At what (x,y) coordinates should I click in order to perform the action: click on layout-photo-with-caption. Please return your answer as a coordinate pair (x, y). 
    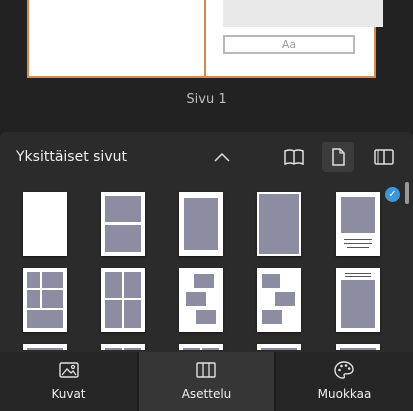
    Looking at the image, I should click on (358, 224).